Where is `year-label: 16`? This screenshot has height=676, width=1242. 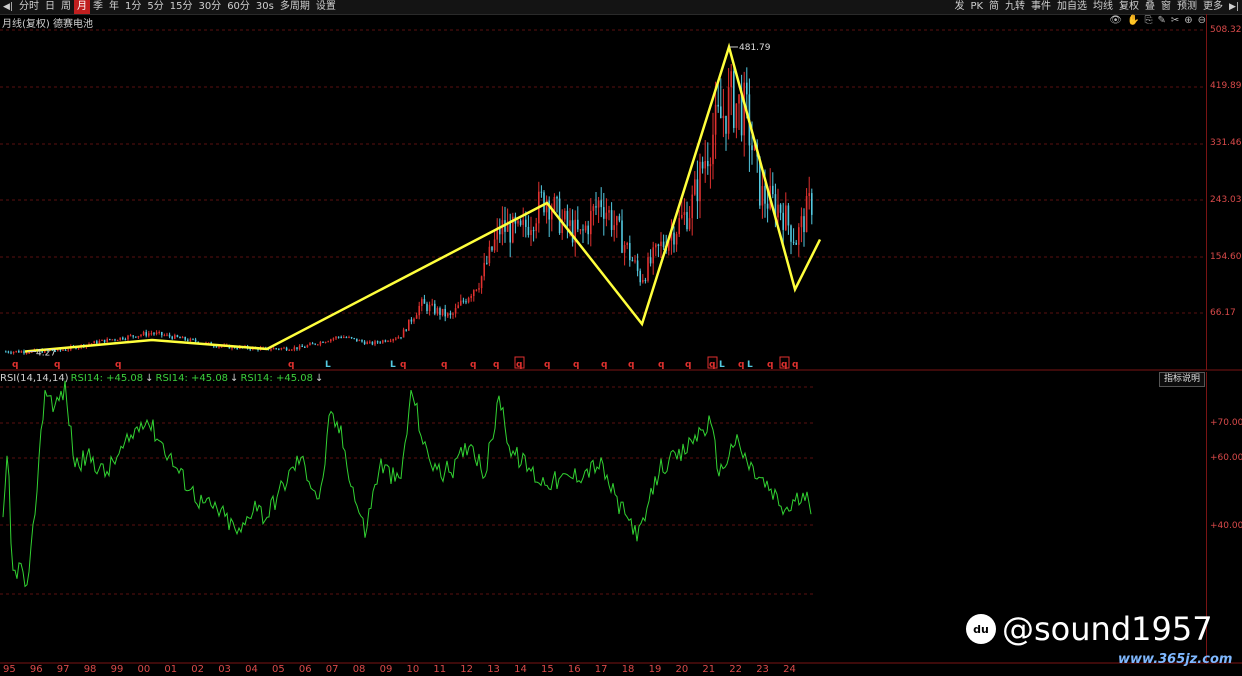 year-label: 16 is located at coordinates (574, 669).